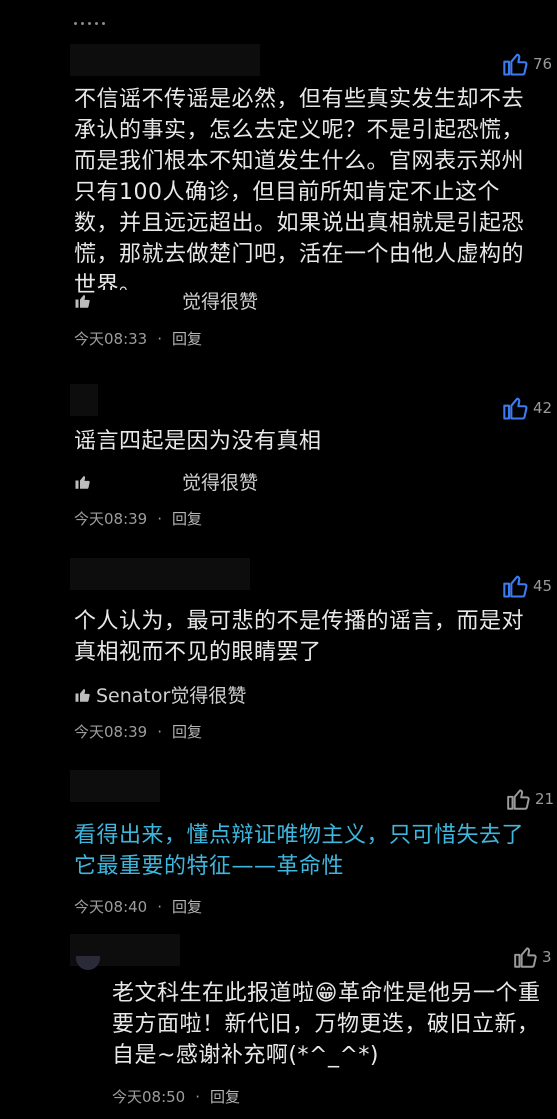 This screenshot has width=557, height=1119. I want to click on like-button: 45, so click(527, 586).